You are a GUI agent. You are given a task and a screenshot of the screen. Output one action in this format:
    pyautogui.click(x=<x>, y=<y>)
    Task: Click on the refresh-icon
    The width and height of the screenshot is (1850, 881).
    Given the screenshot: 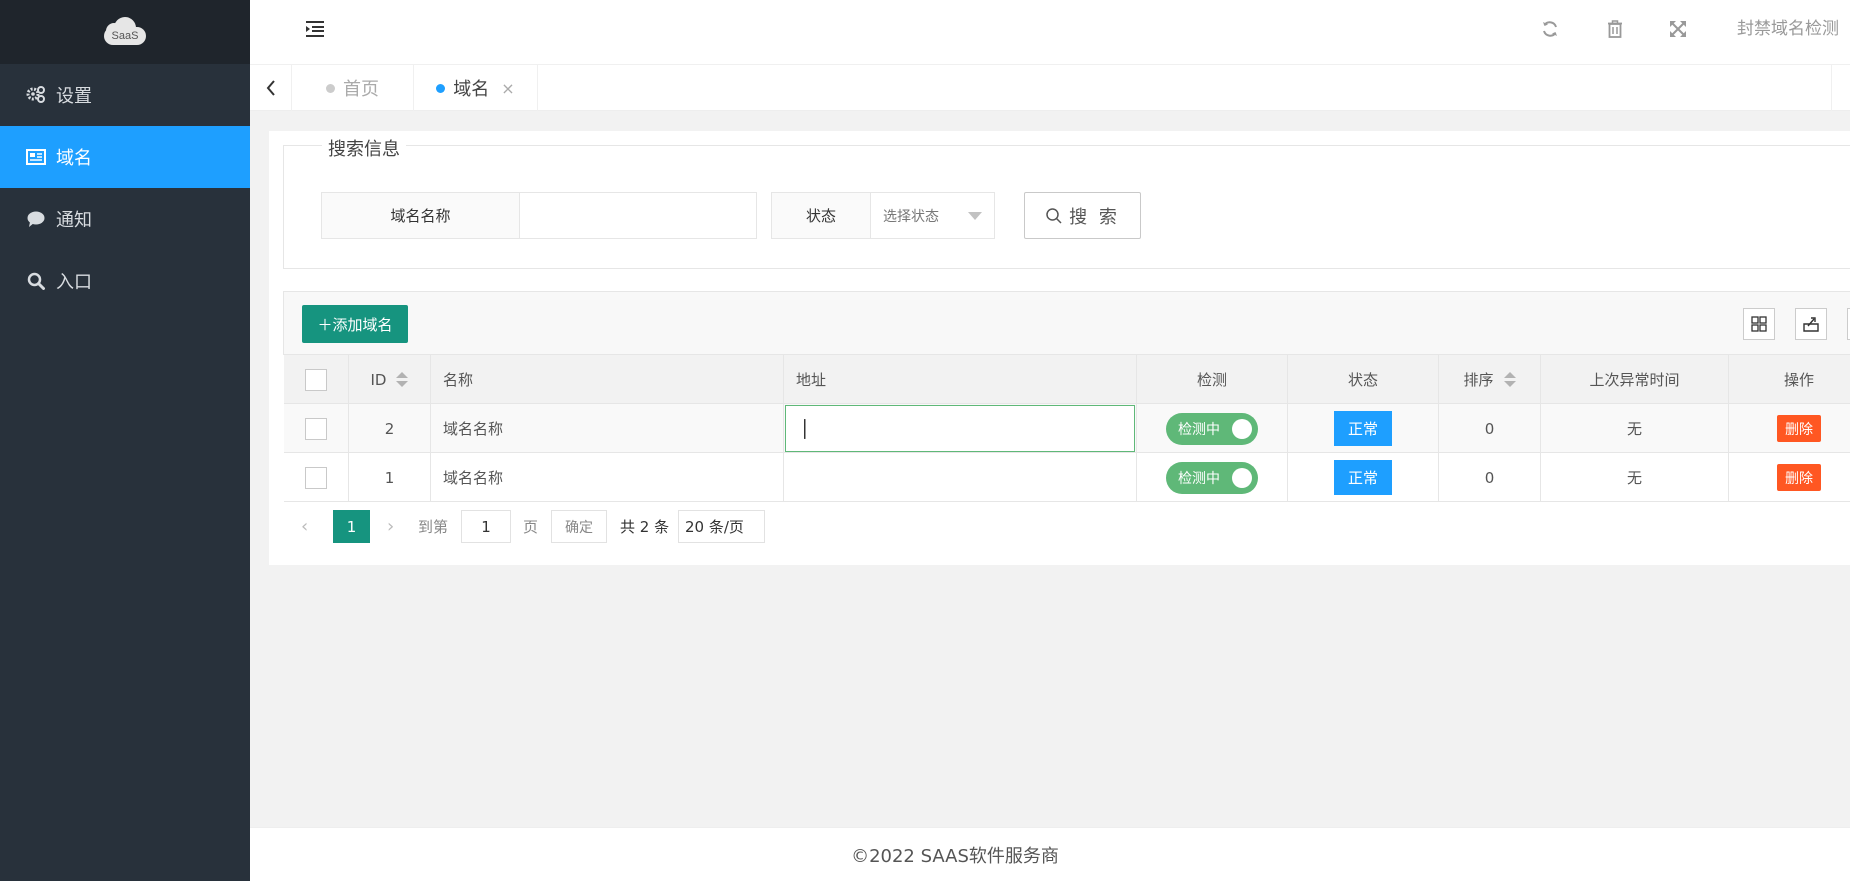 What is the action you would take?
    pyautogui.click(x=1550, y=29)
    